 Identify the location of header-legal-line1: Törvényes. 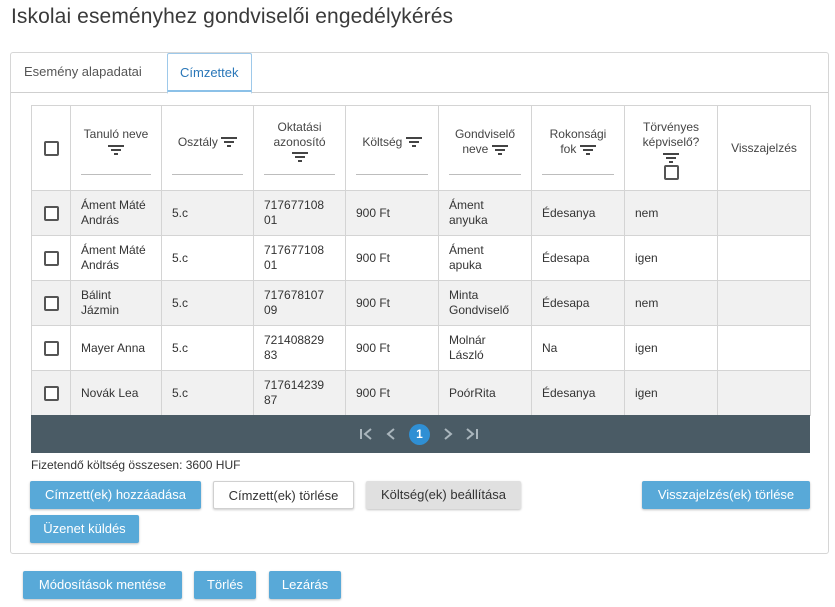
(671, 126).